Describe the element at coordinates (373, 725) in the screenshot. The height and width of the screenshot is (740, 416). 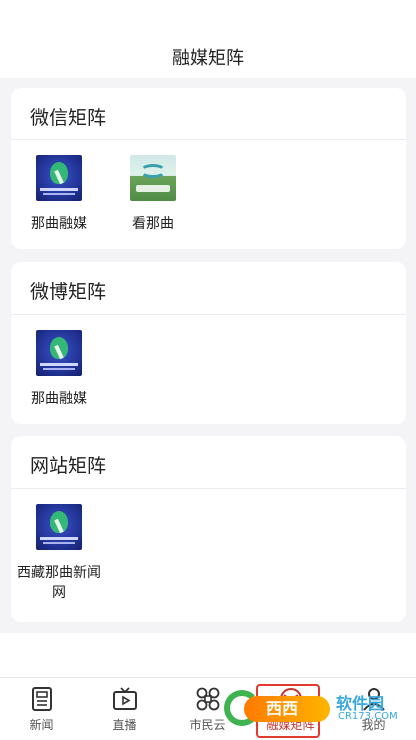
I see `tab-label: 我的` at that location.